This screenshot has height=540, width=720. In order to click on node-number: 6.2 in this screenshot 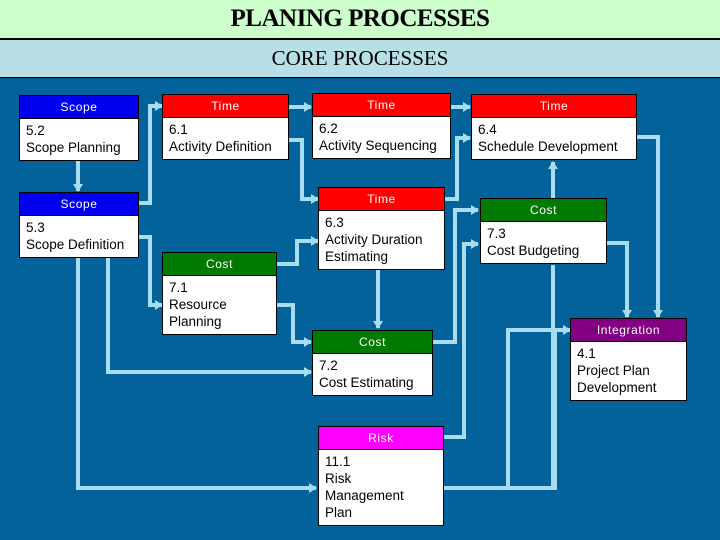, I will do `click(328, 128)`.